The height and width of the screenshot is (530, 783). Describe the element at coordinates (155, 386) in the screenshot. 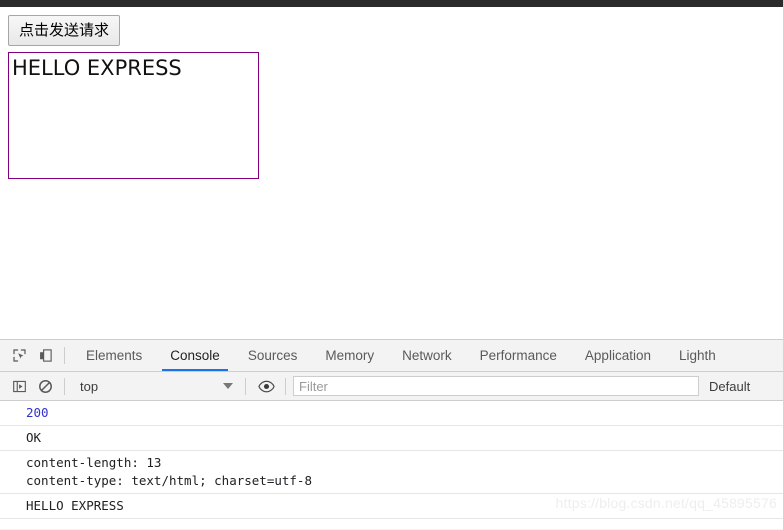

I see `console-context-select: top` at that location.